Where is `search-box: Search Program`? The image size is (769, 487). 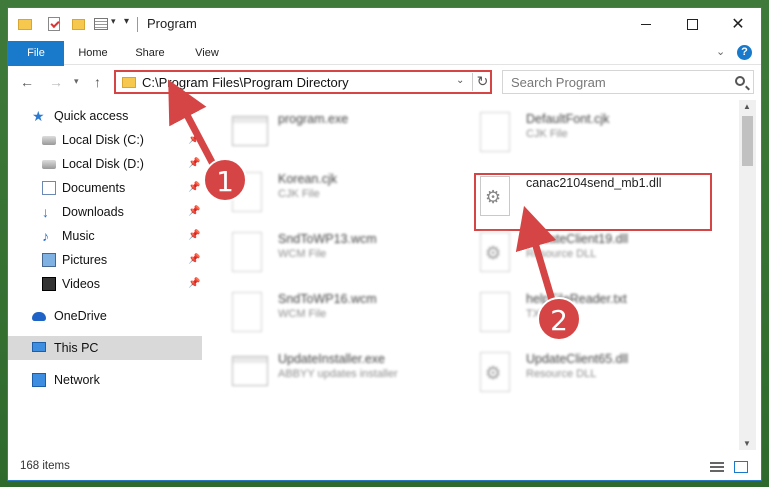 search-box: Search Program is located at coordinates (628, 82).